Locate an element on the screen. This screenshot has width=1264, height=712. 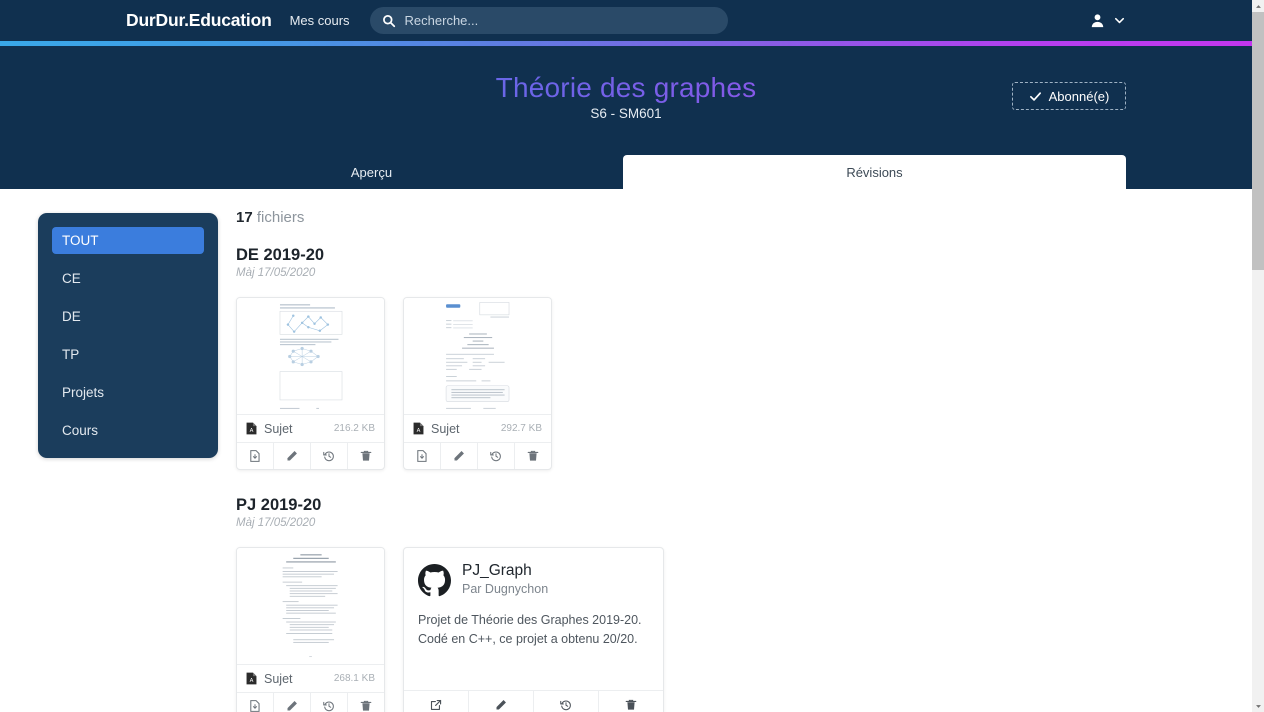
tab-apercu-label: Aperçu is located at coordinates (371, 172).